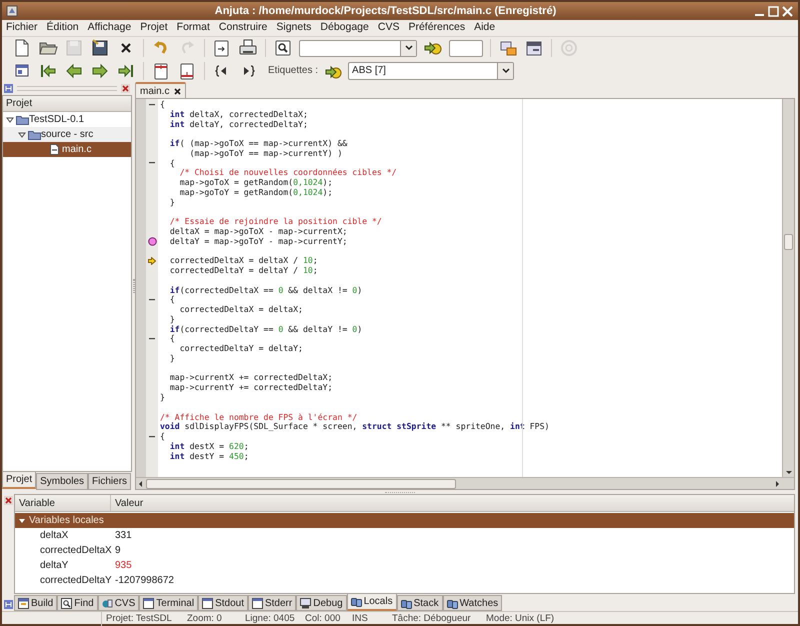 Image resolution: width=800 pixels, height=626 pixels. What do you see at coordinates (76, 550) in the screenshot?
I see `variable-name: correctedDeltaX` at bounding box center [76, 550].